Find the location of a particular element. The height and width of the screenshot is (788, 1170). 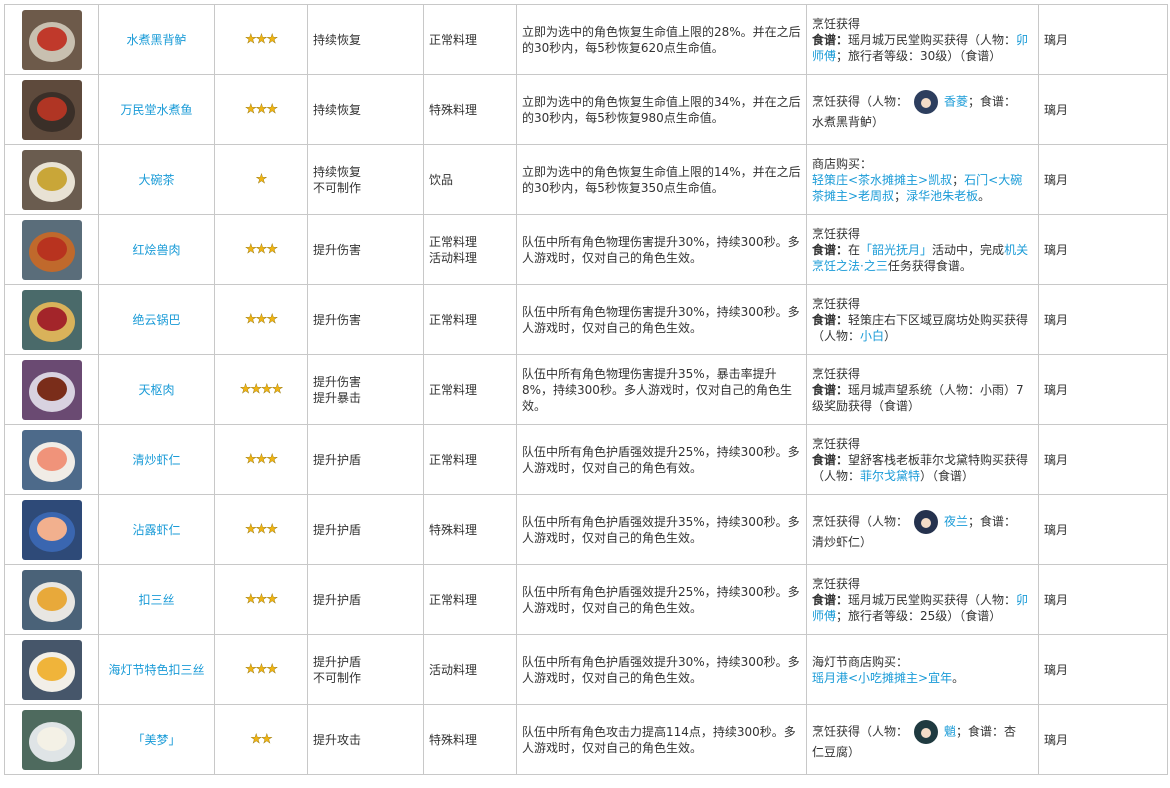

source-link: 菲尔戈黛特 is located at coordinates (890, 476).